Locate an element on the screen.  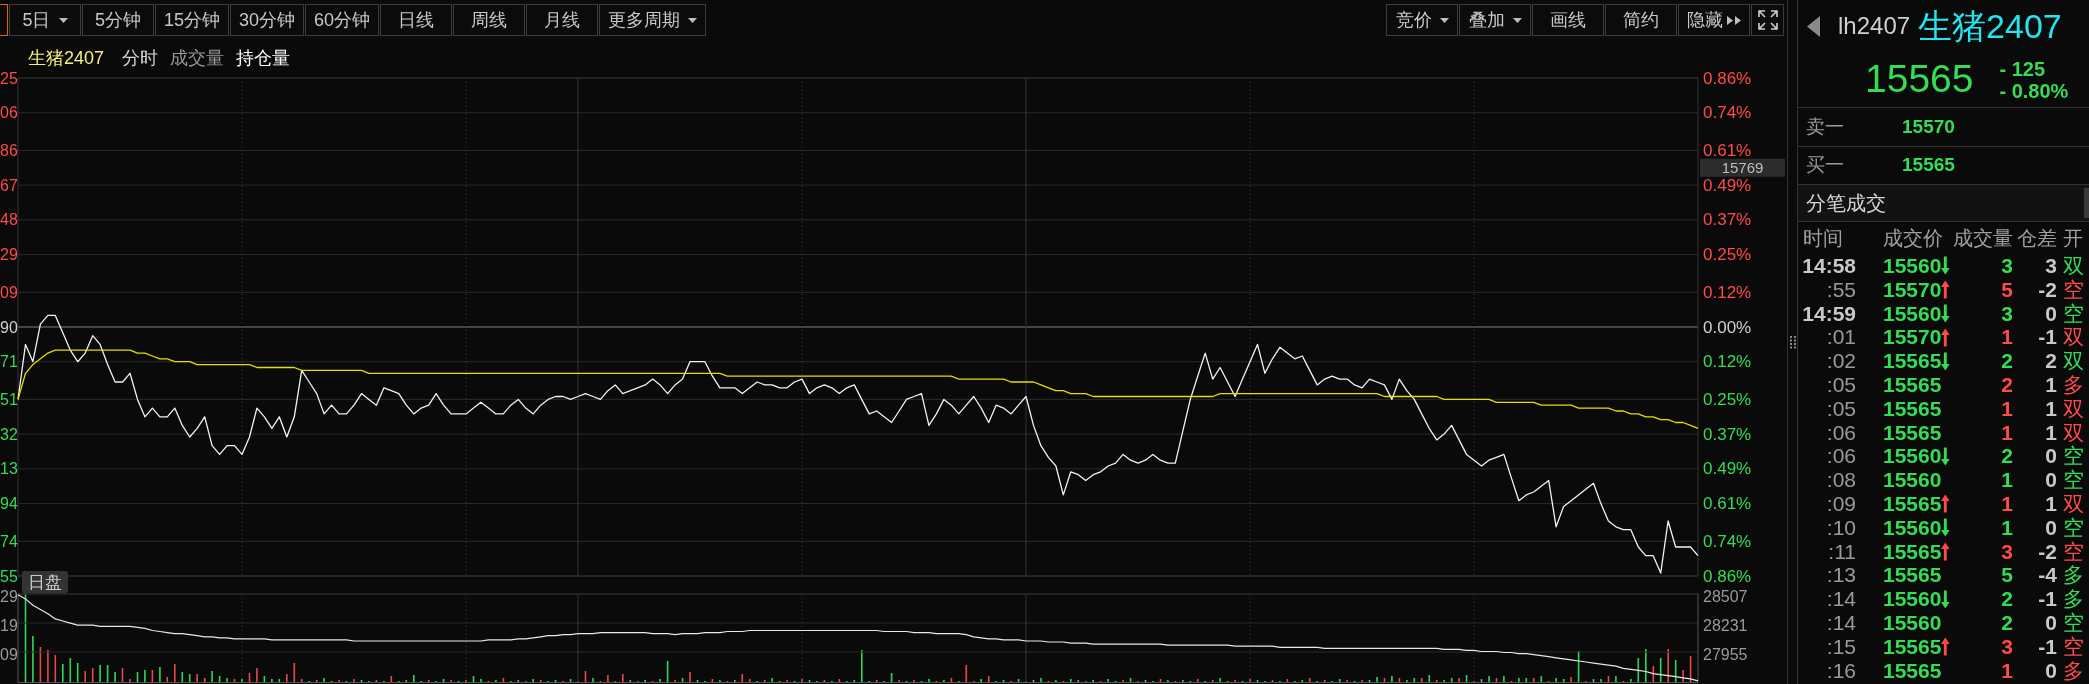
cursor-price-tag: 15769 is located at coordinates (1742, 167).